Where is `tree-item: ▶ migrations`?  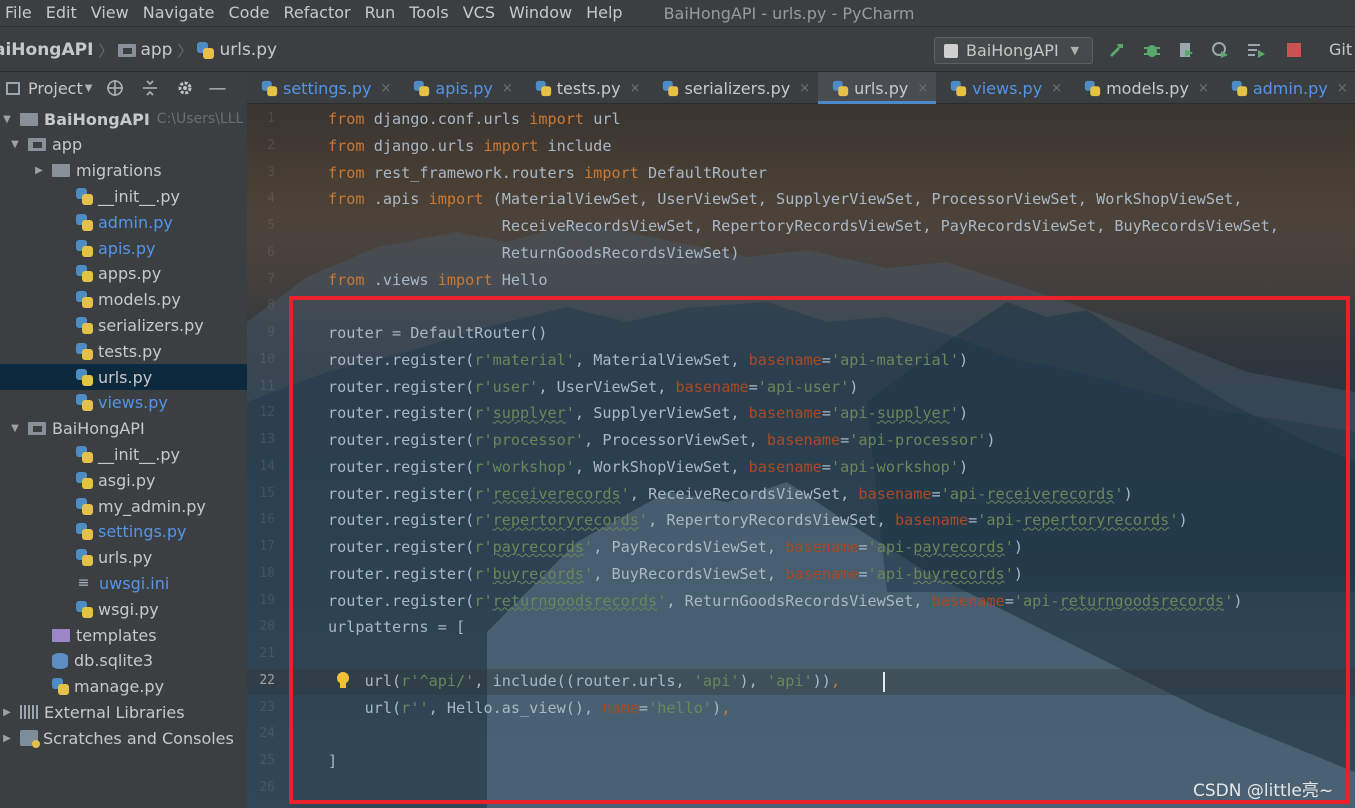 tree-item: ▶ migrations is located at coordinates (123, 171).